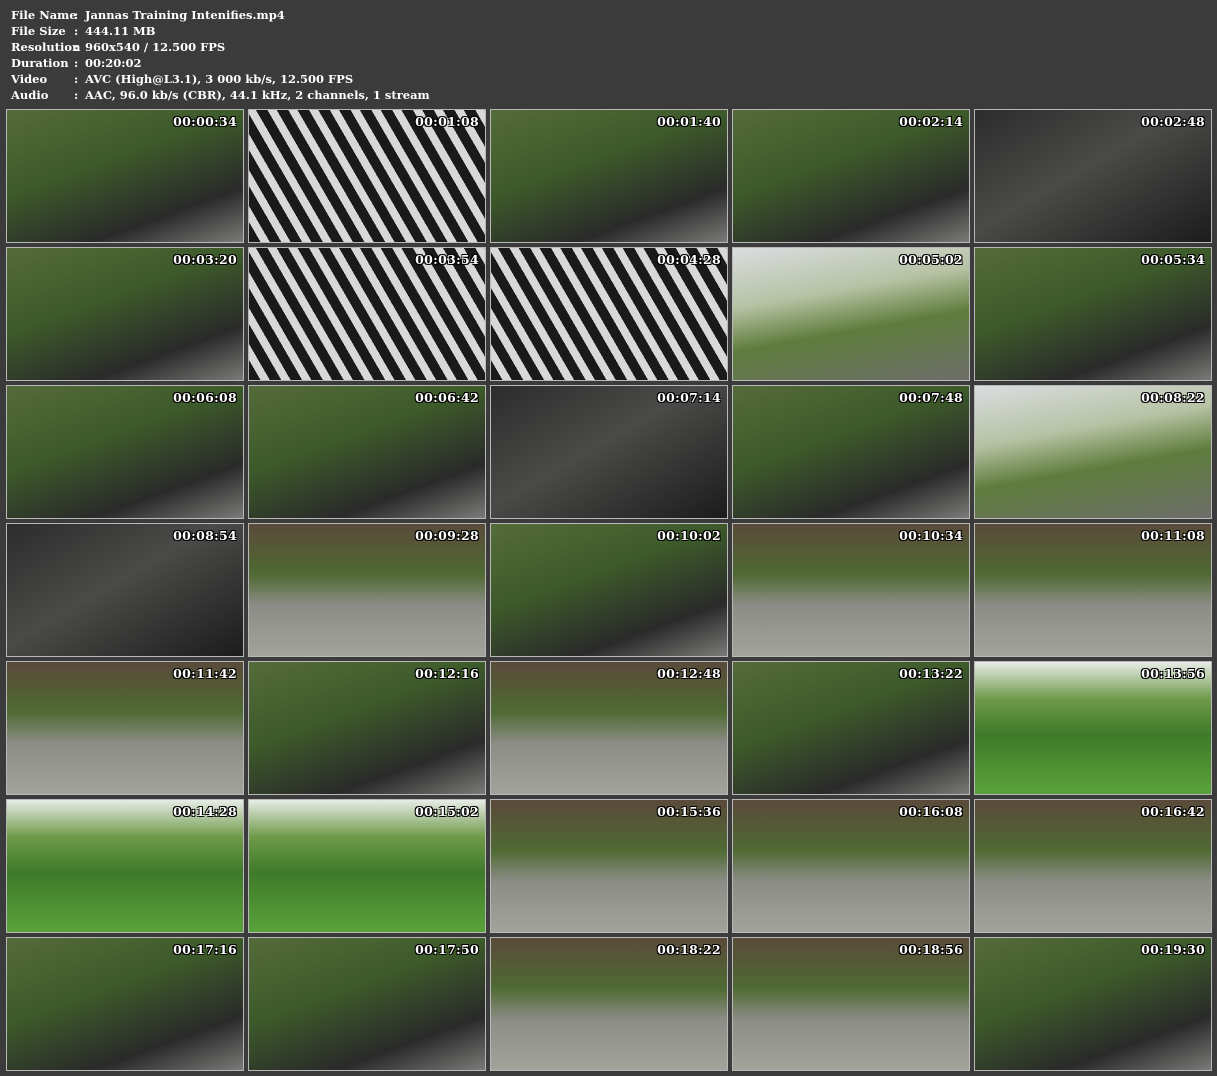 This screenshot has height=1076, width=1217. Describe the element at coordinates (447, 811) in the screenshot. I see `thumbnail-timestamp: 00:15:02` at that location.